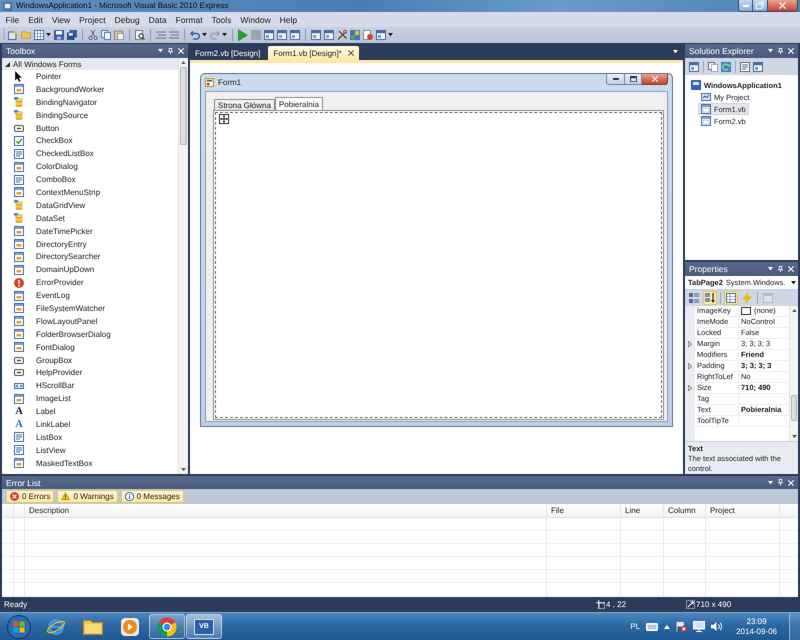 The height and width of the screenshot is (640, 800). What do you see at coordinates (90, 244) in the screenshot?
I see `toolbox-item: DirectoryEntry` at bounding box center [90, 244].